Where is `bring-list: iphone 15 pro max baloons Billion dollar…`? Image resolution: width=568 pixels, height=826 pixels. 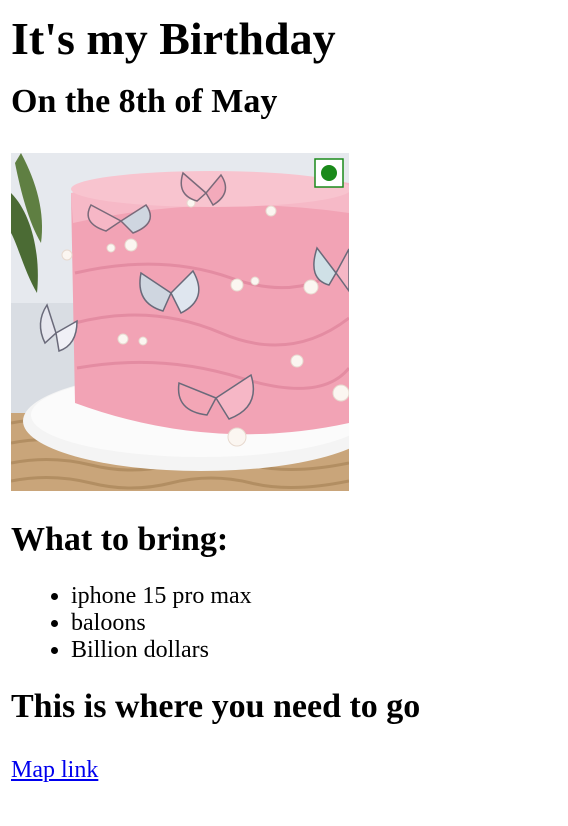
bring-list: iphone 15 pro max baloons Billion dollar… is located at coordinates (284, 623).